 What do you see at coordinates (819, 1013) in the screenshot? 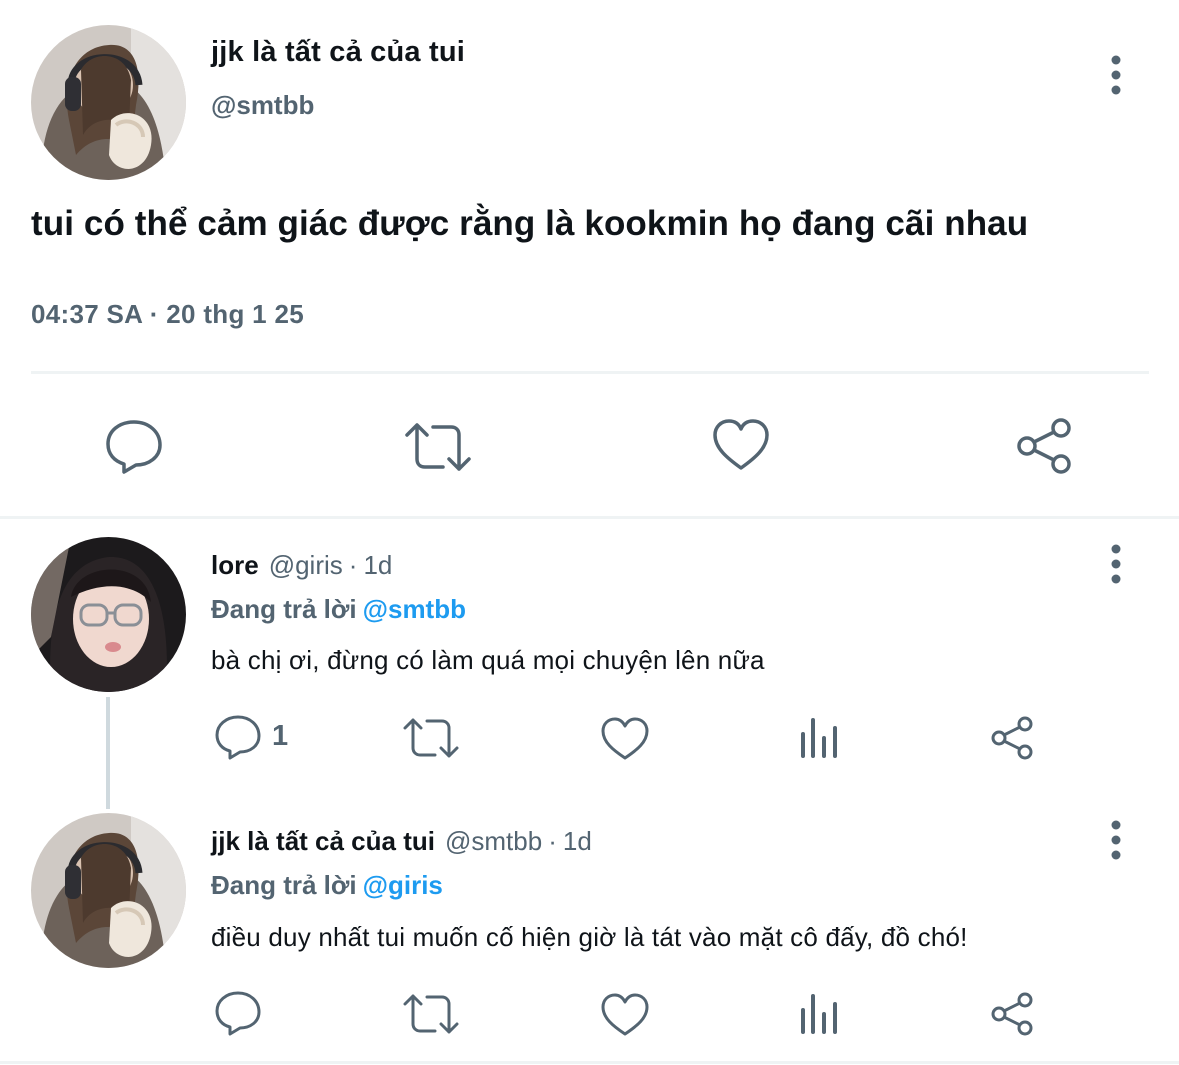
I see `reply-2-views-icon` at bounding box center [819, 1013].